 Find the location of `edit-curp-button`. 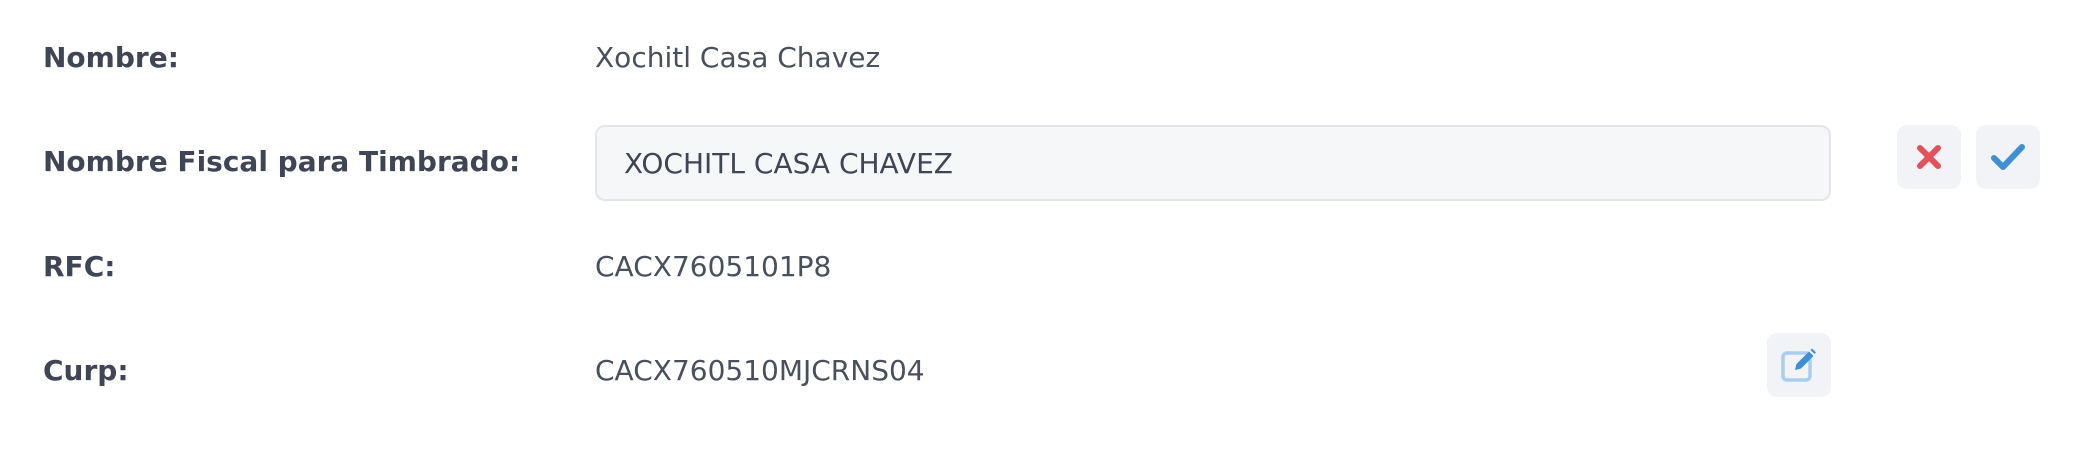

edit-curp-button is located at coordinates (1799, 365).